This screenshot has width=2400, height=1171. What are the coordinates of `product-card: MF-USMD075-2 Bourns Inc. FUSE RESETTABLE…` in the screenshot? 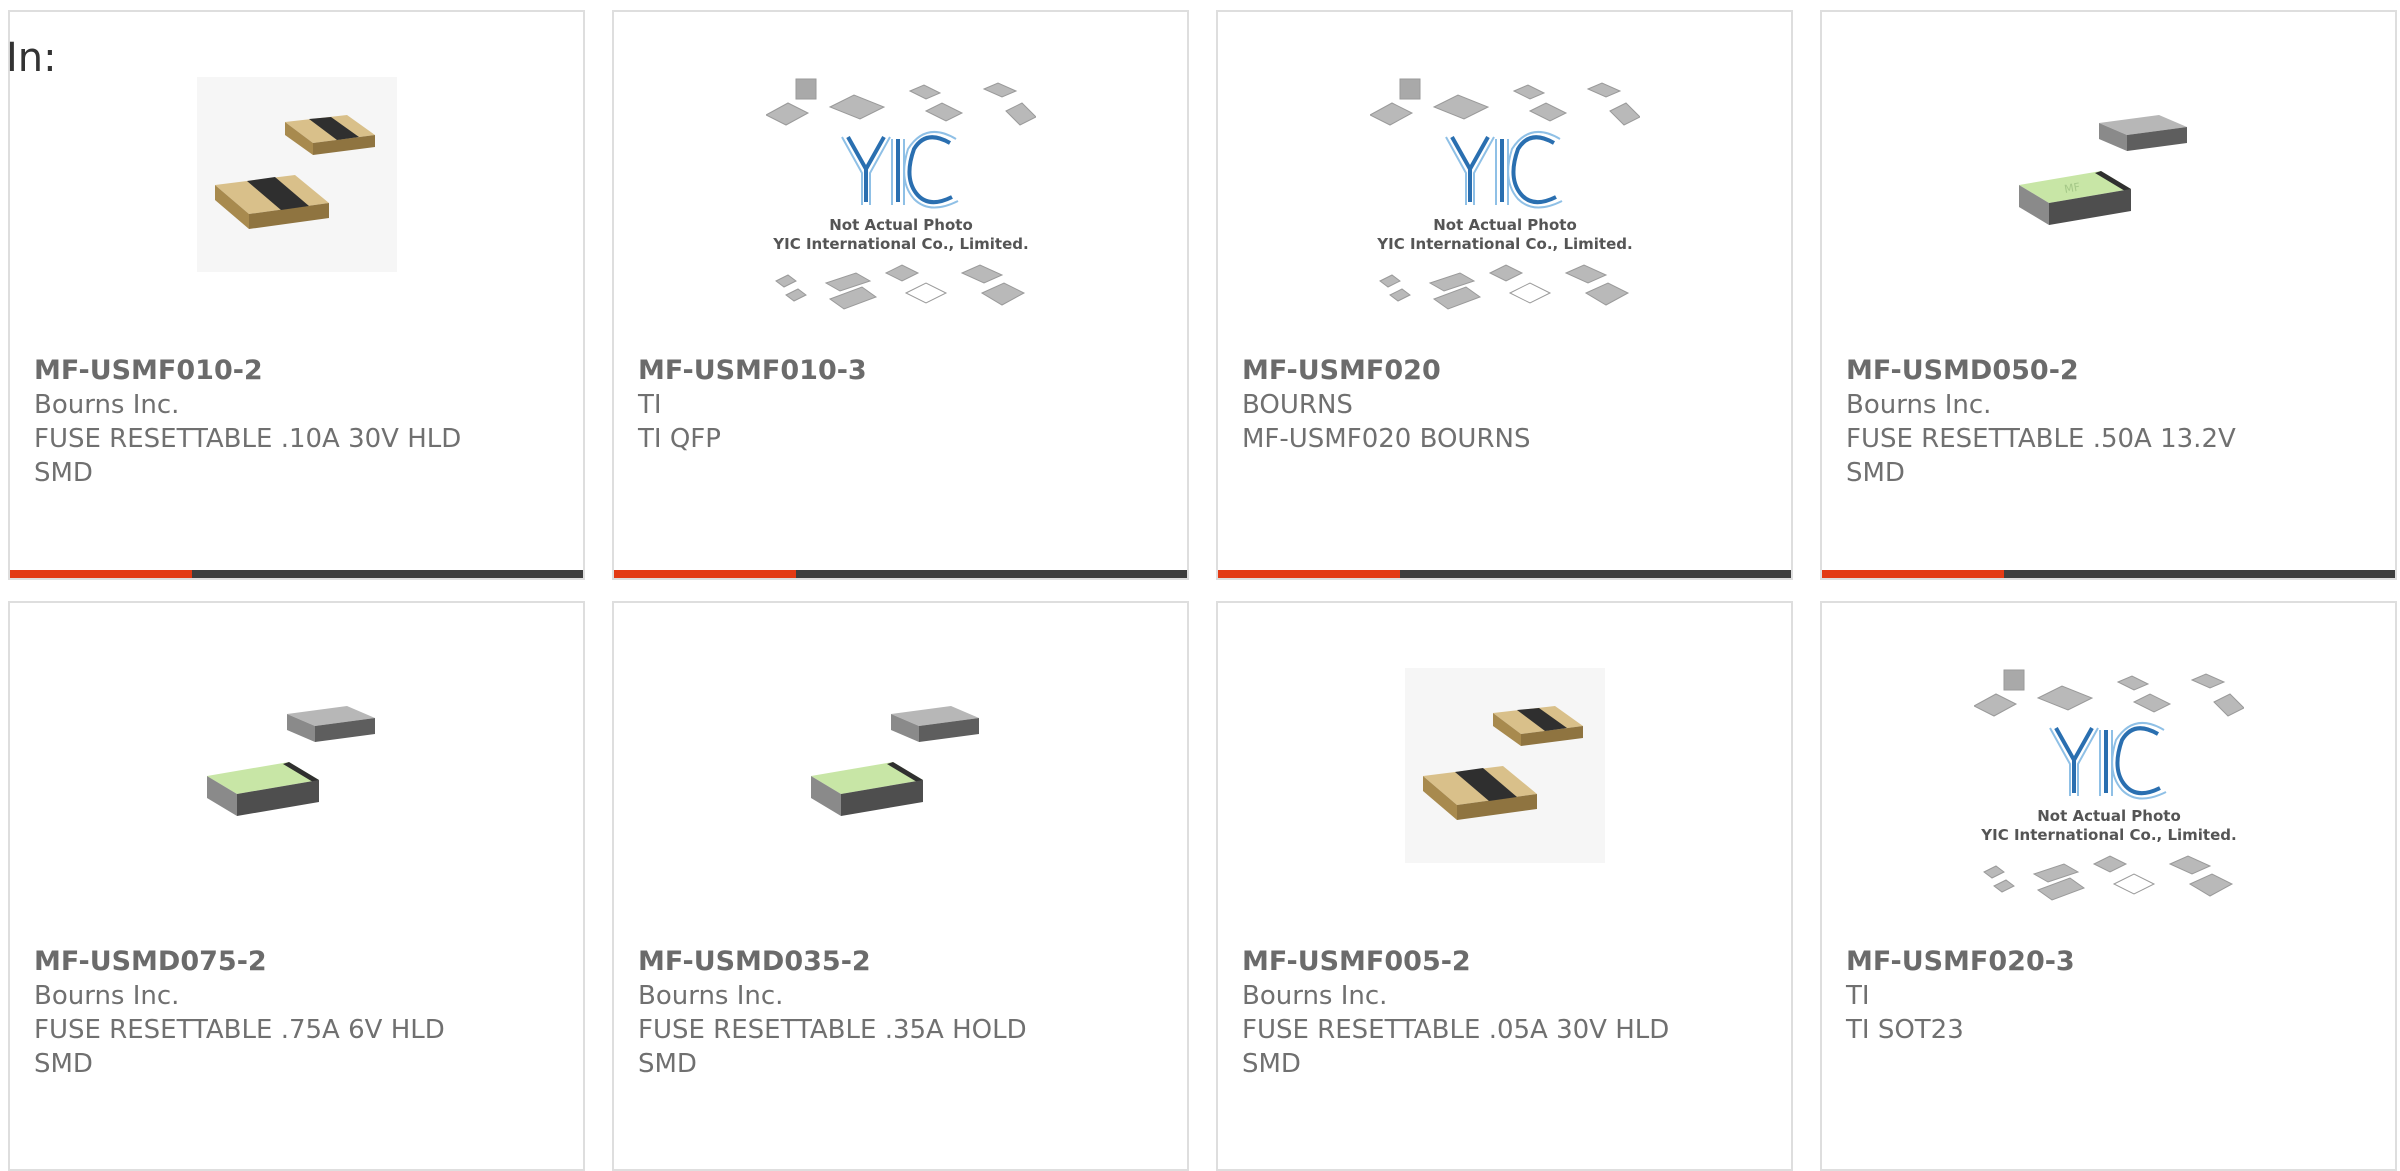 It's located at (296, 886).